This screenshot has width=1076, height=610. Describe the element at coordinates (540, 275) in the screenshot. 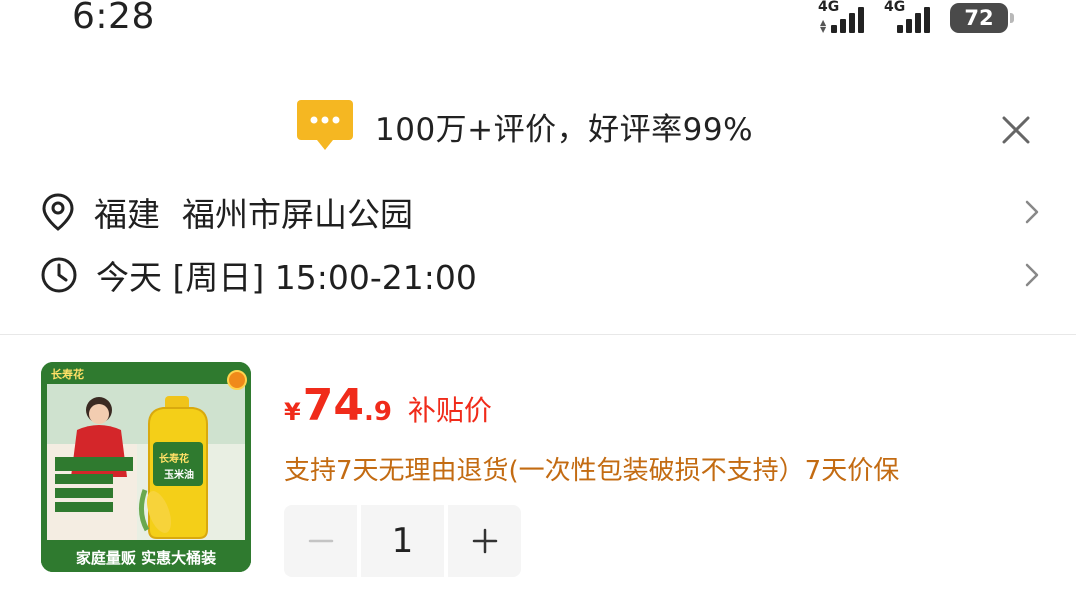

I see `delivery-time-row: 今天 [周日] 15:00-21:00` at that location.